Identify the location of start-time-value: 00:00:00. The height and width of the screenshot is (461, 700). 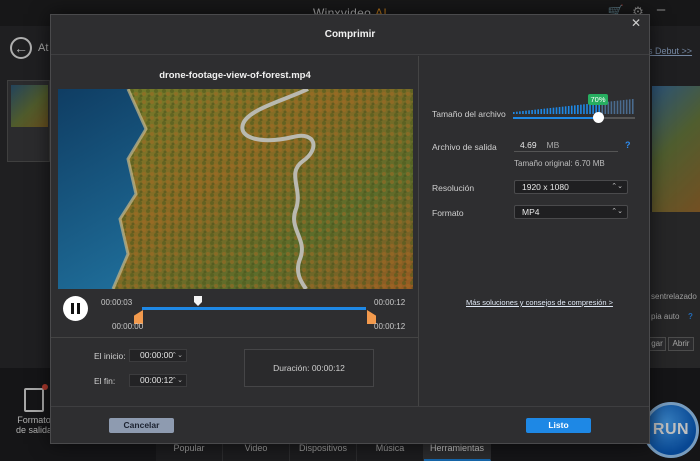
(157, 355).